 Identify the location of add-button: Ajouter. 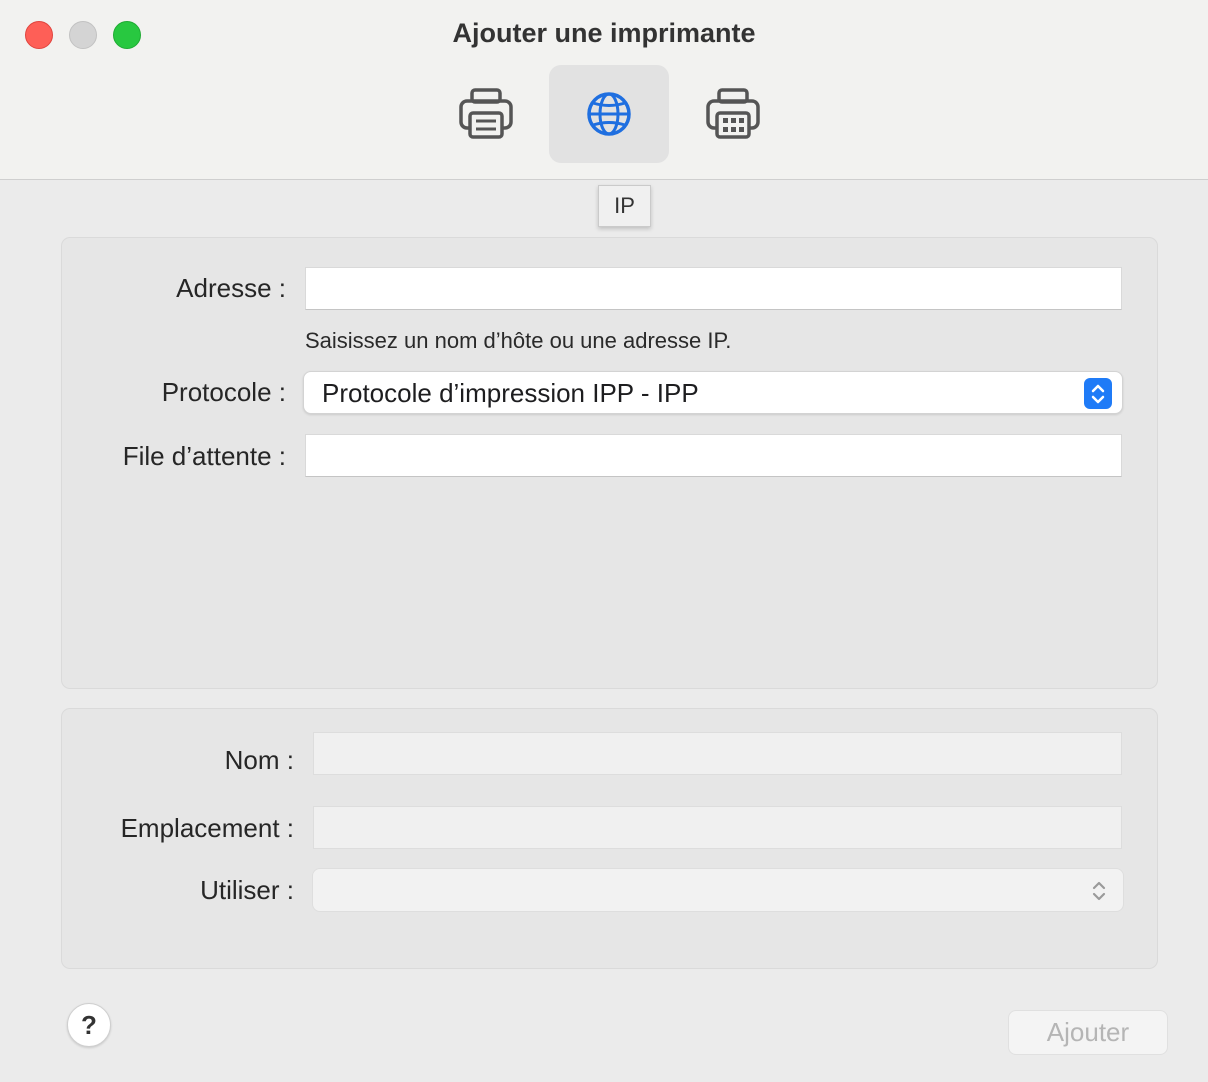
(1088, 1032).